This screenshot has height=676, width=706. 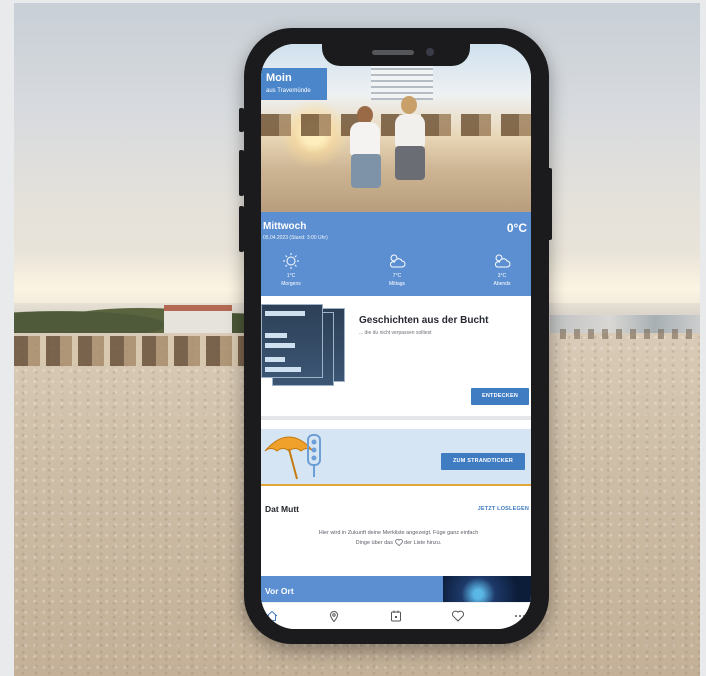 What do you see at coordinates (397, 270) in the screenshot?
I see `weather-slot-noon: 7°C Mittags` at bounding box center [397, 270].